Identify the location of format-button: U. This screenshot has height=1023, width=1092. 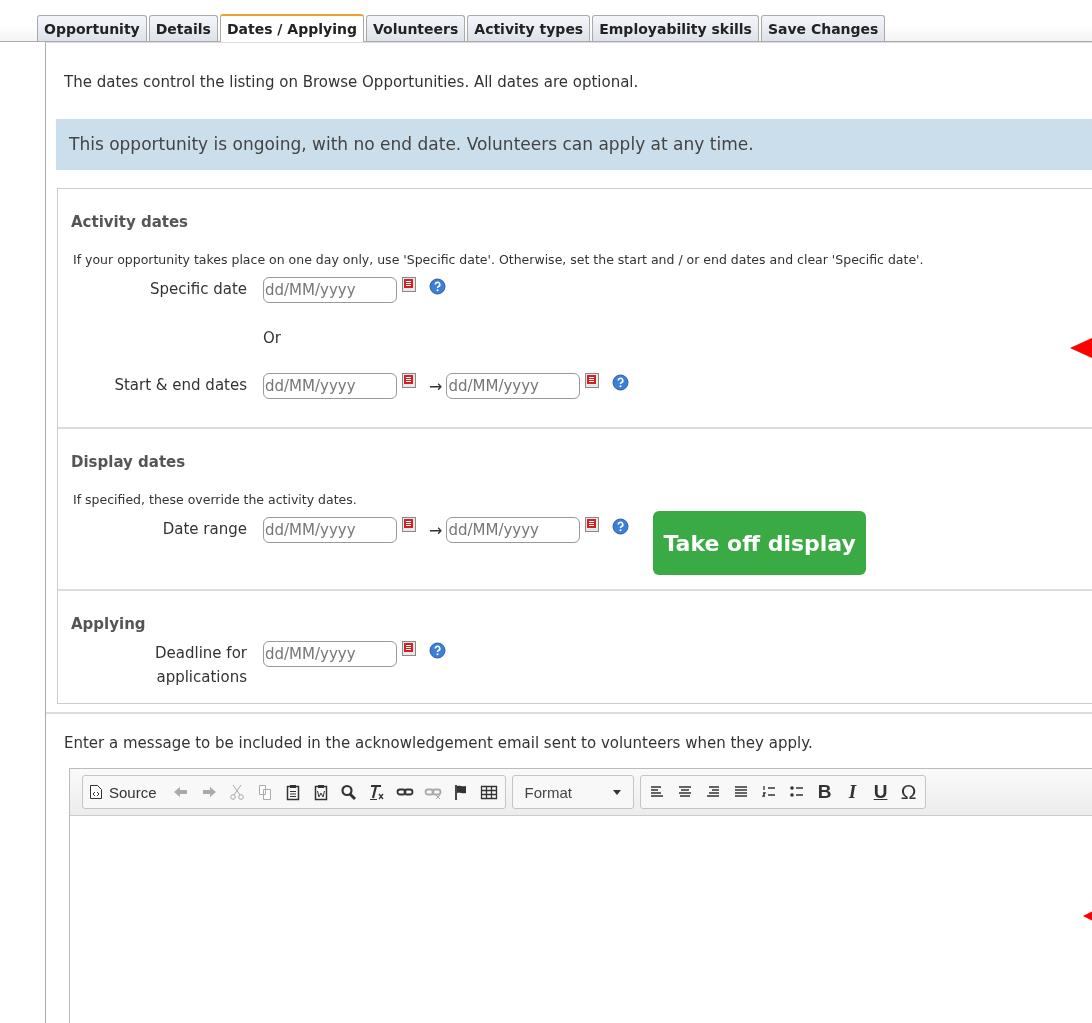
(880, 792).